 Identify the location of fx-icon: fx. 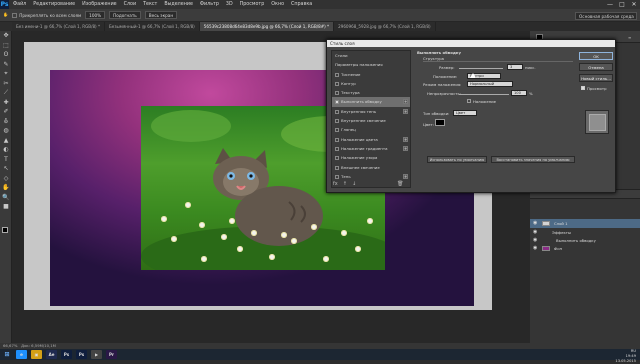
(335, 185).